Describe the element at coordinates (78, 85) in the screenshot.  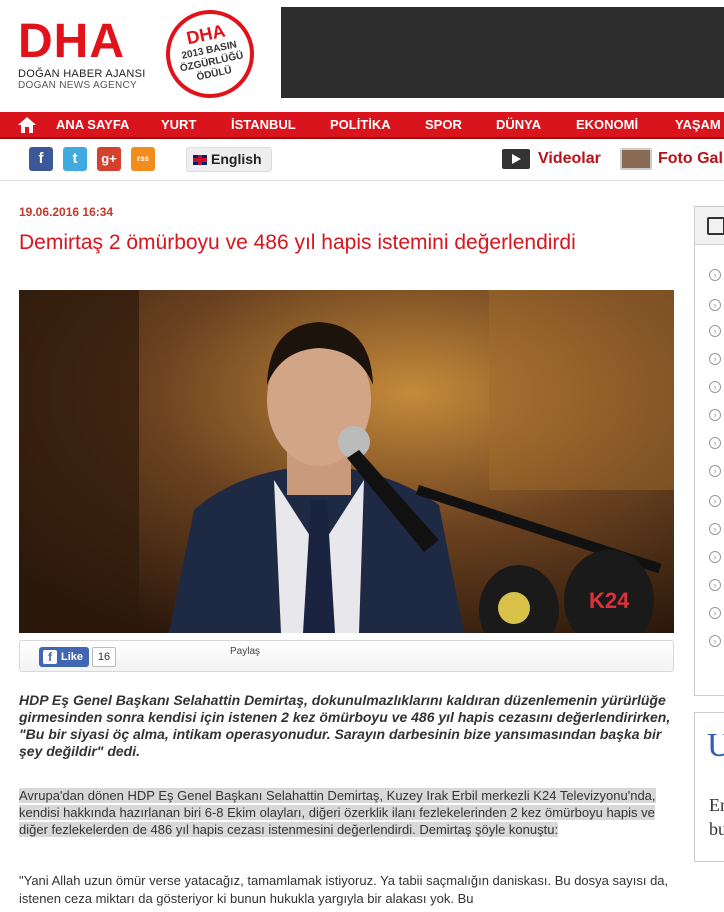
I see `logo-subtitle-en: DOGAN NEWS AGENCY` at that location.